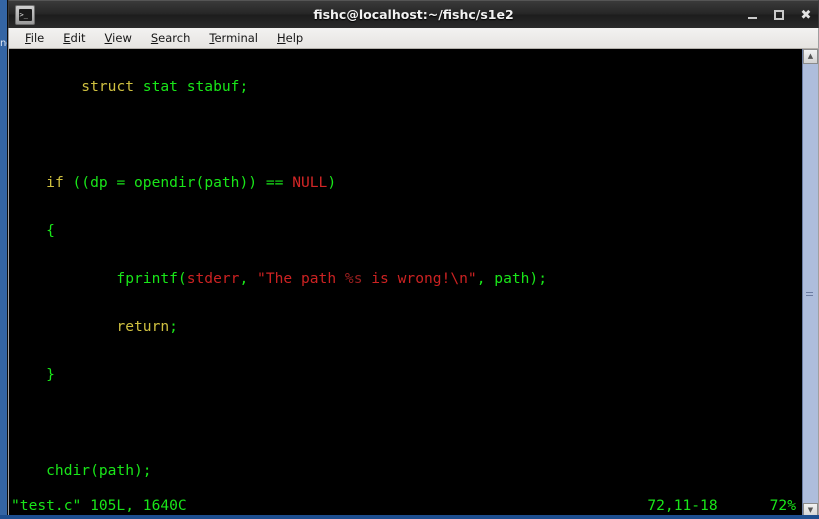 The height and width of the screenshot is (519, 819). What do you see at coordinates (409, 517) in the screenshot?
I see `window-bottom-edge` at bounding box center [409, 517].